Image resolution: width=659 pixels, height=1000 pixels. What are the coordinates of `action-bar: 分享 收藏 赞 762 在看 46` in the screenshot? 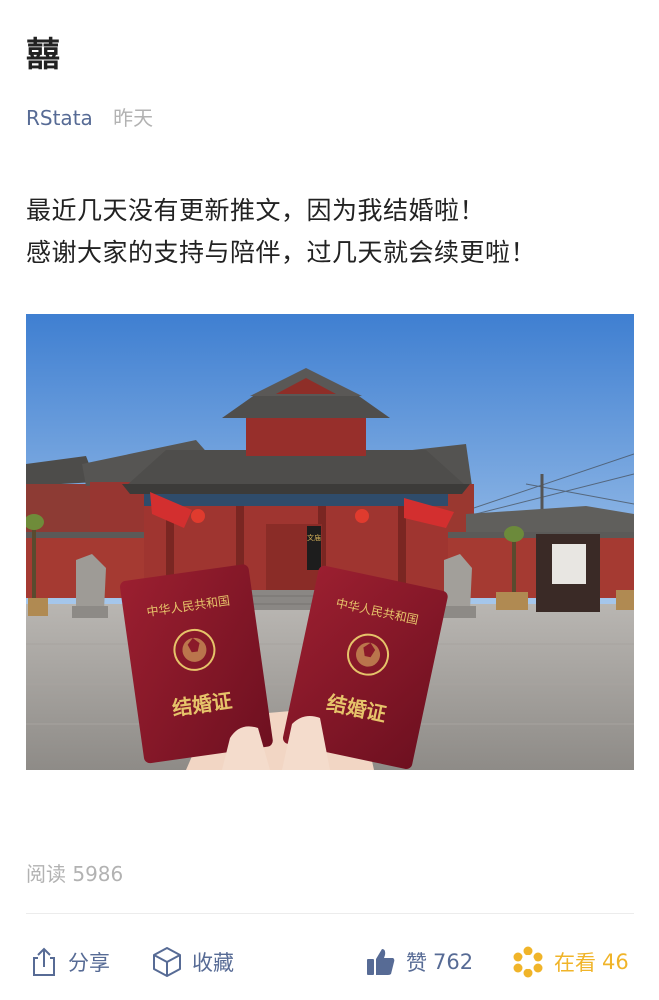 It's located at (330, 962).